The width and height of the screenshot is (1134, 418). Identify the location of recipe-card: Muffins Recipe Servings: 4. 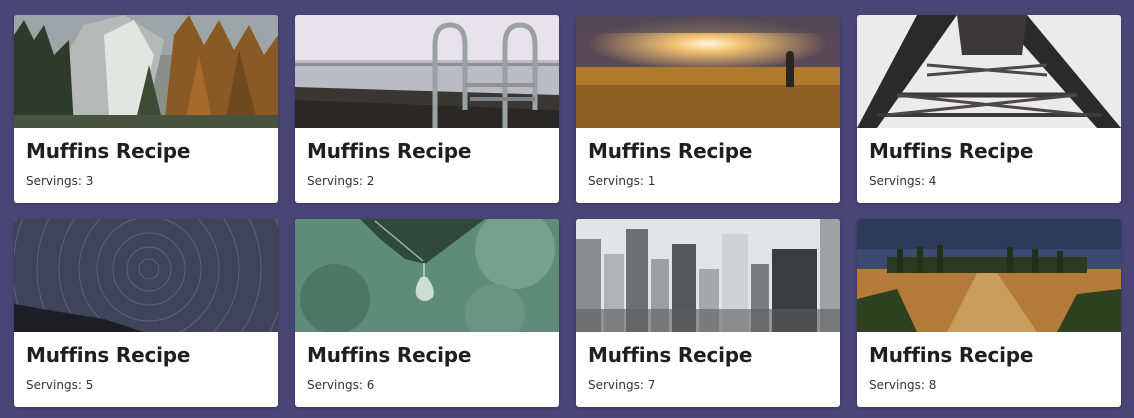
(989, 109).